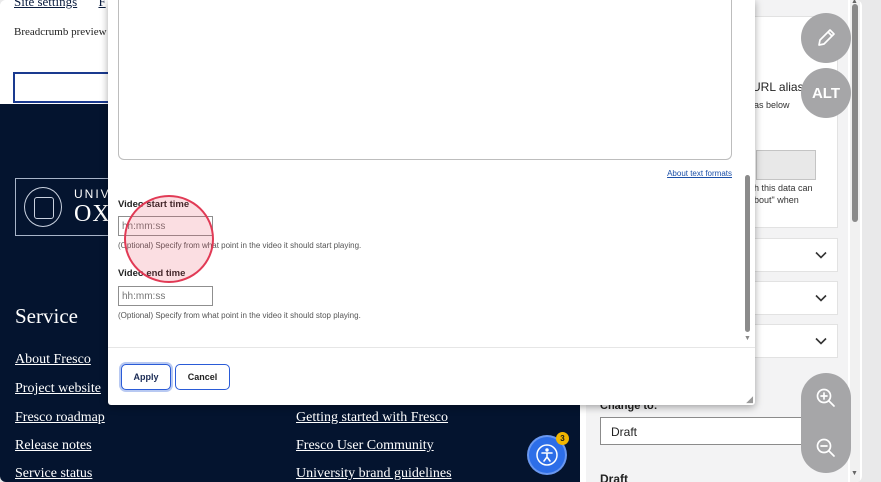  I want to click on crest-icon, so click(43, 207).